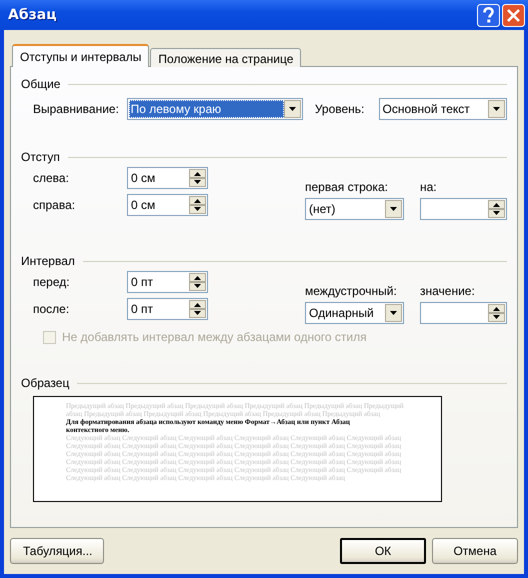  What do you see at coordinates (214, 109) in the screenshot?
I see `dropdown: По левому краю` at bounding box center [214, 109].